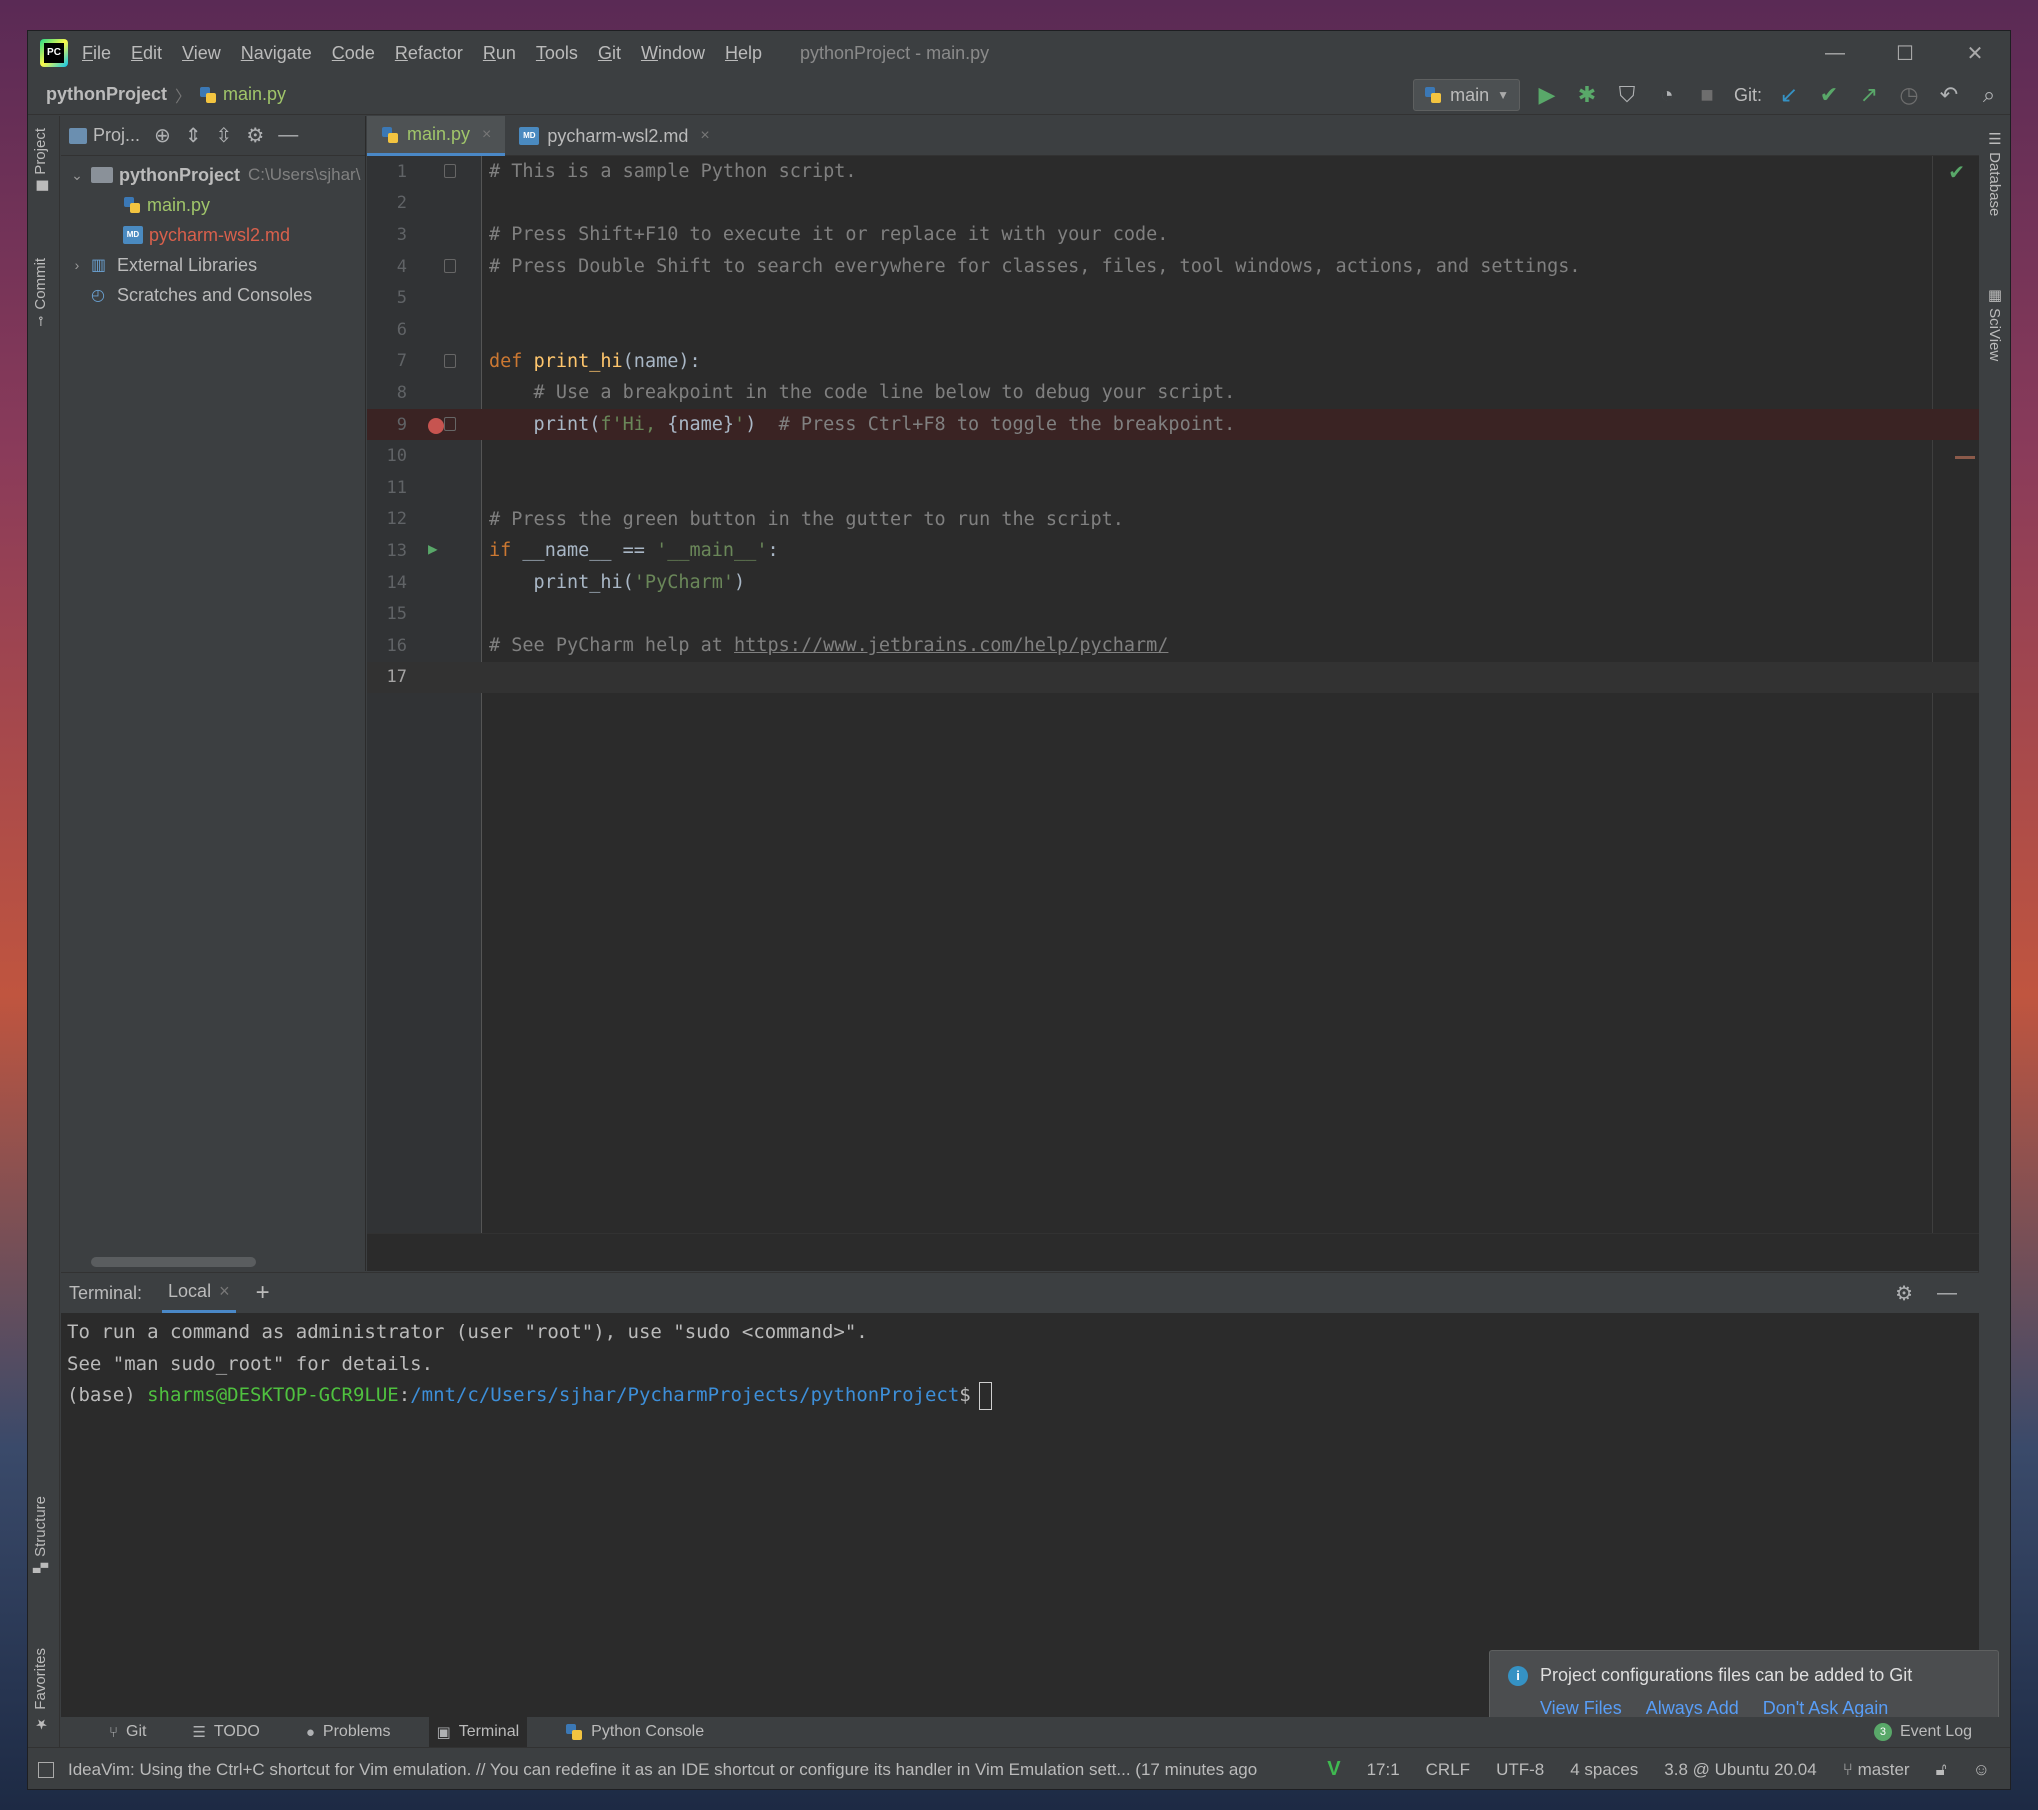 This screenshot has height=1810, width=2038. Describe the element at coordinates (46, 1769) in the screenshot. I see `toggle-tool-windows-icon` at that location.